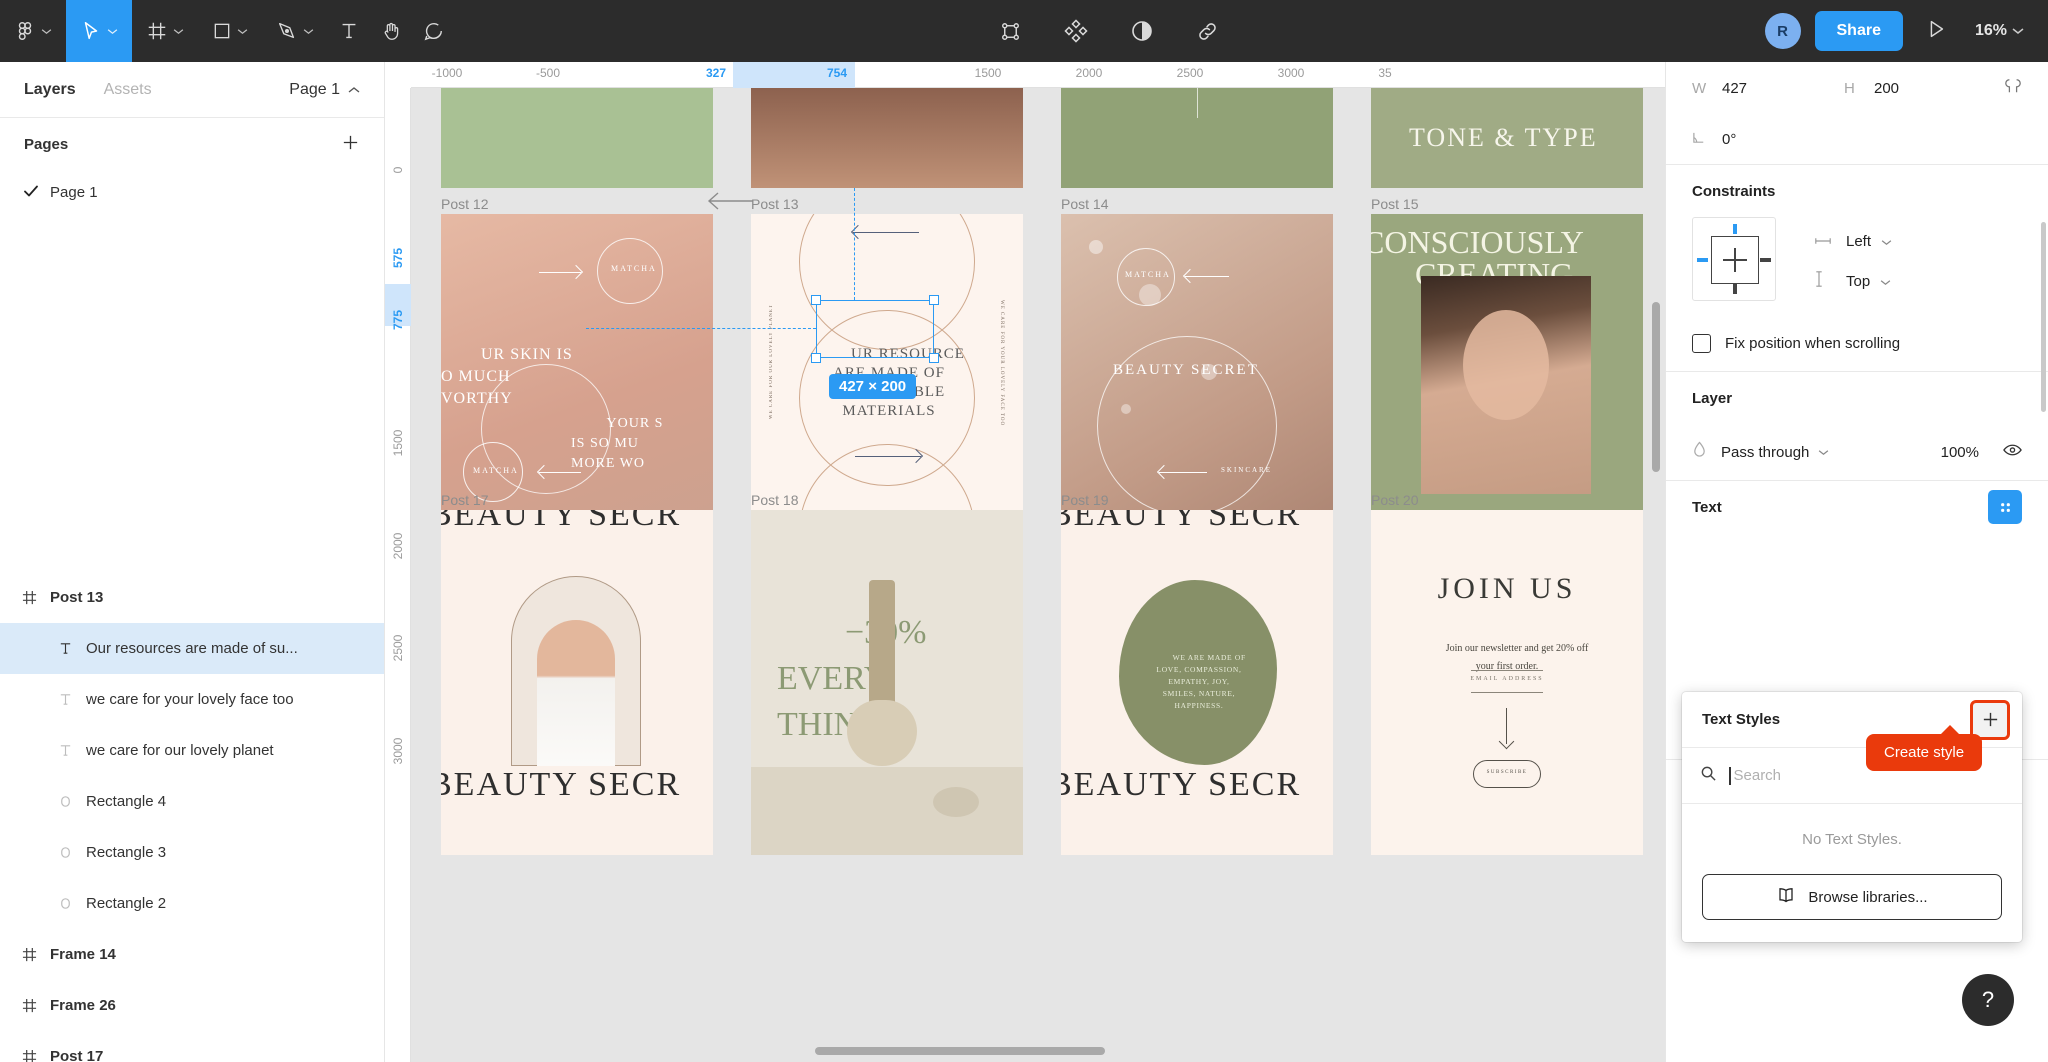 The width and height of the screenshot is (2048, 1062). What do you see at coordinates (1853, 281) in the screenshot?
I see `constraint-vertical-dropdown: Top` at bounding box center [1853, 281].